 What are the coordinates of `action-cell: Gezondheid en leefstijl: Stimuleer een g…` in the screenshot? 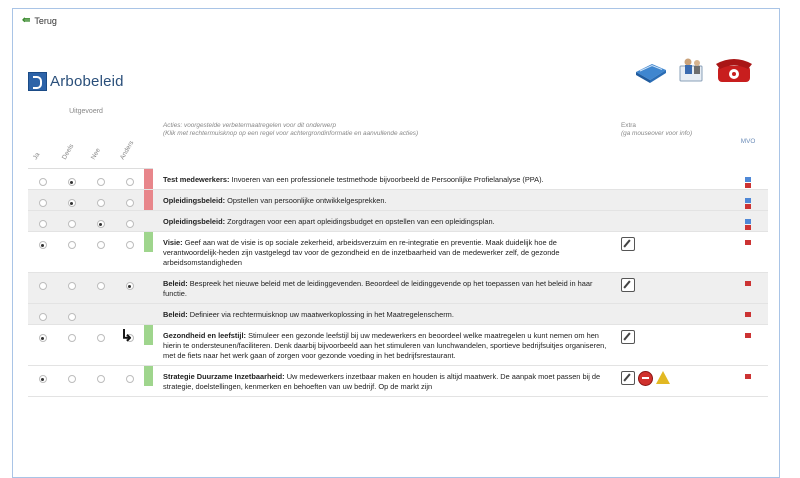 It's located at (384, 345).